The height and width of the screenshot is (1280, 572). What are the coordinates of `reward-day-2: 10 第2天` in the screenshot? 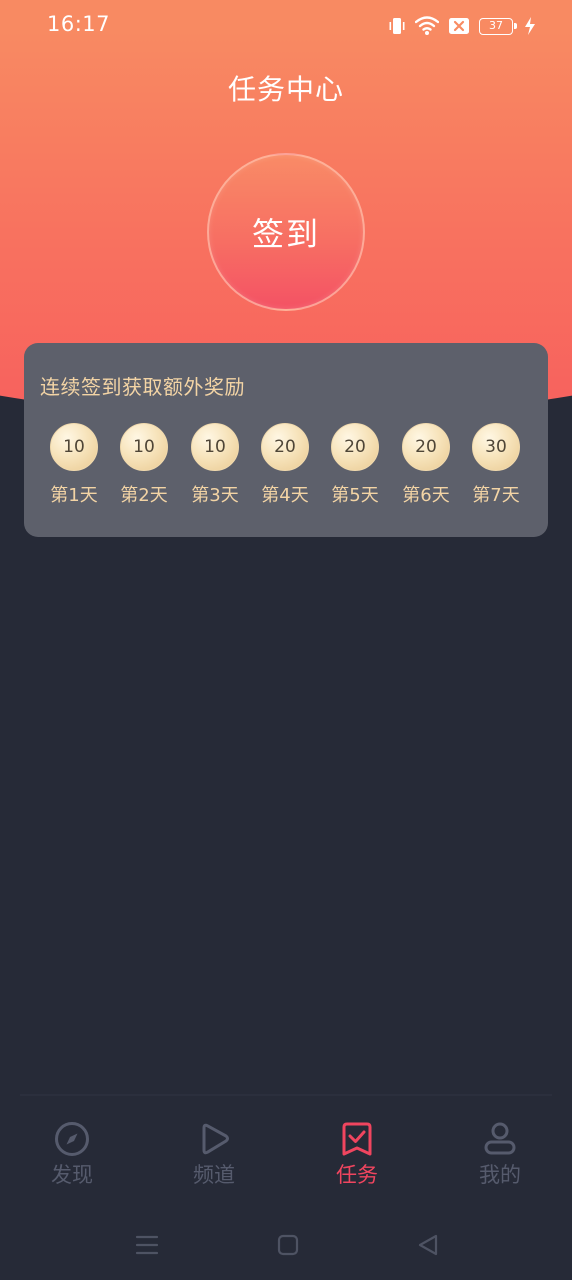 It's located at (144, 465).